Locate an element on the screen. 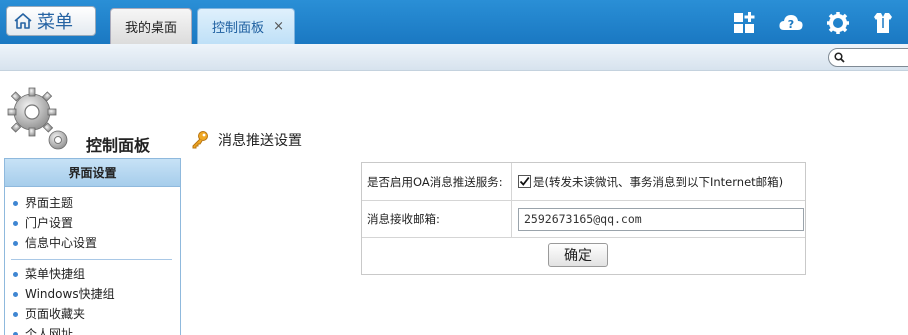 This screenshot has height=335, width=908. key-icon is located at coordinates (200, 140).